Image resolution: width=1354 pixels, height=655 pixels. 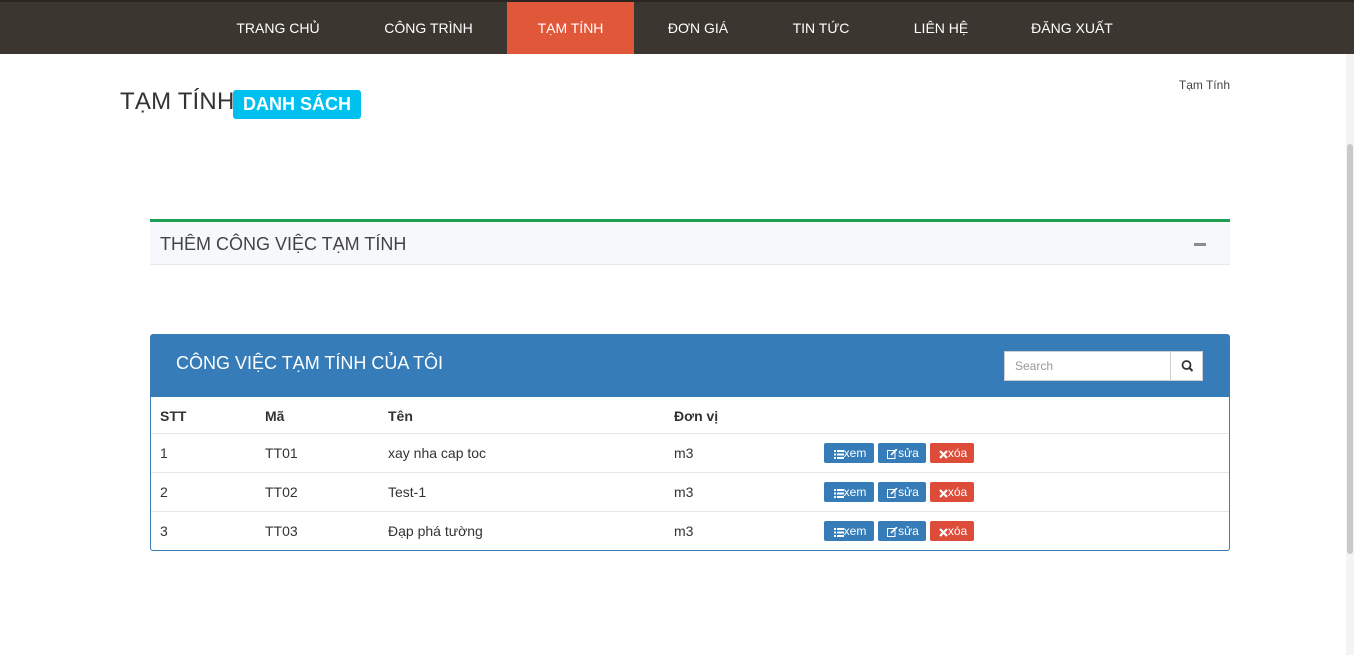 I want to click on cell-ma: TT02, so click(x=281, y=492).